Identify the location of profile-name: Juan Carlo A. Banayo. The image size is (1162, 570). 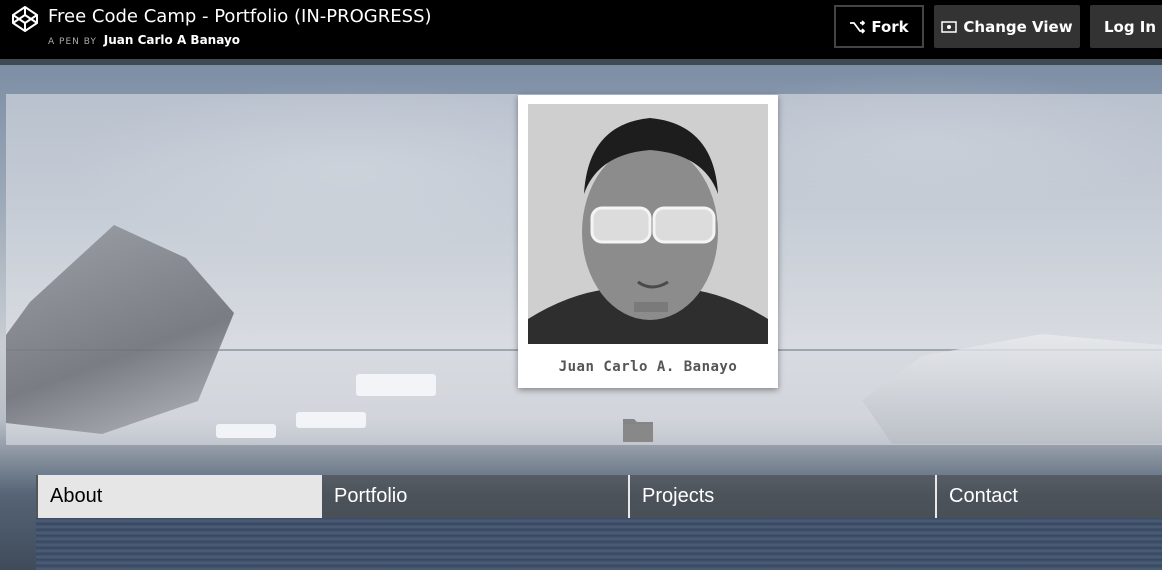
(648, 367).